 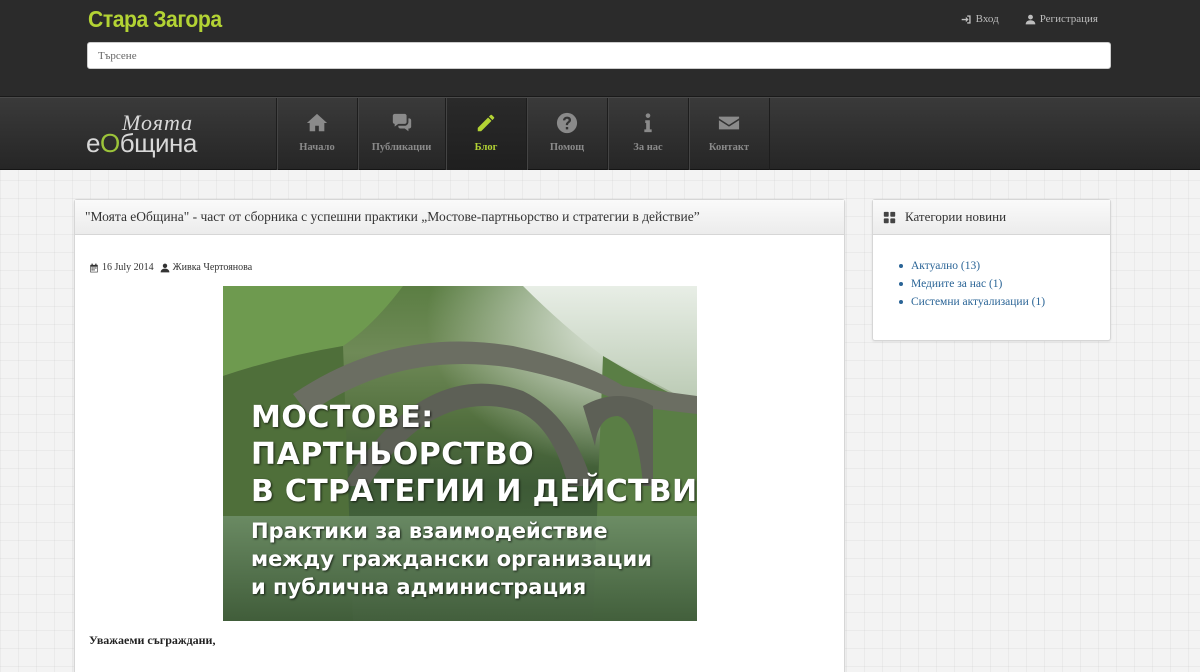 What do you see at coordinates (648, 123) in the screenshot?
I see `info-icon` at bounding box center [648, 123].